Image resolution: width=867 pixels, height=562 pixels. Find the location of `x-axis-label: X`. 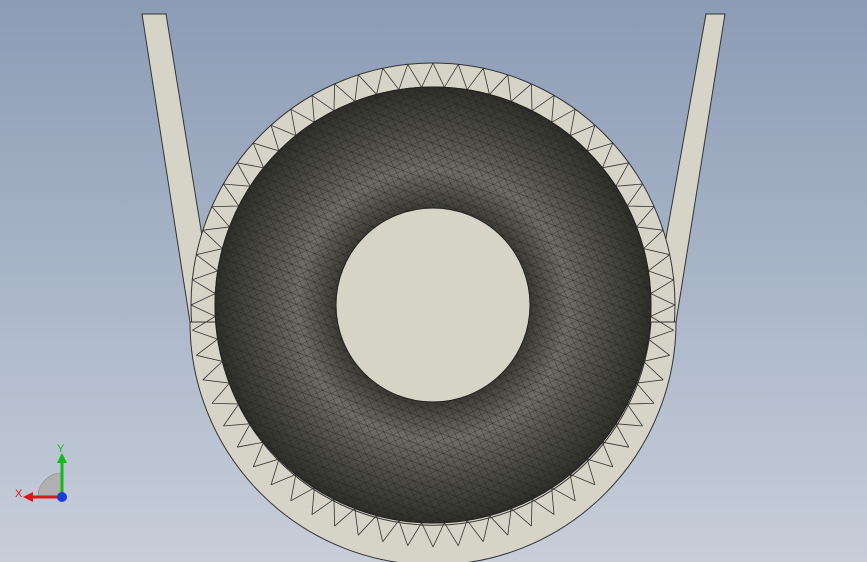

x-axis-label: X is located at coordinates (19, 494).